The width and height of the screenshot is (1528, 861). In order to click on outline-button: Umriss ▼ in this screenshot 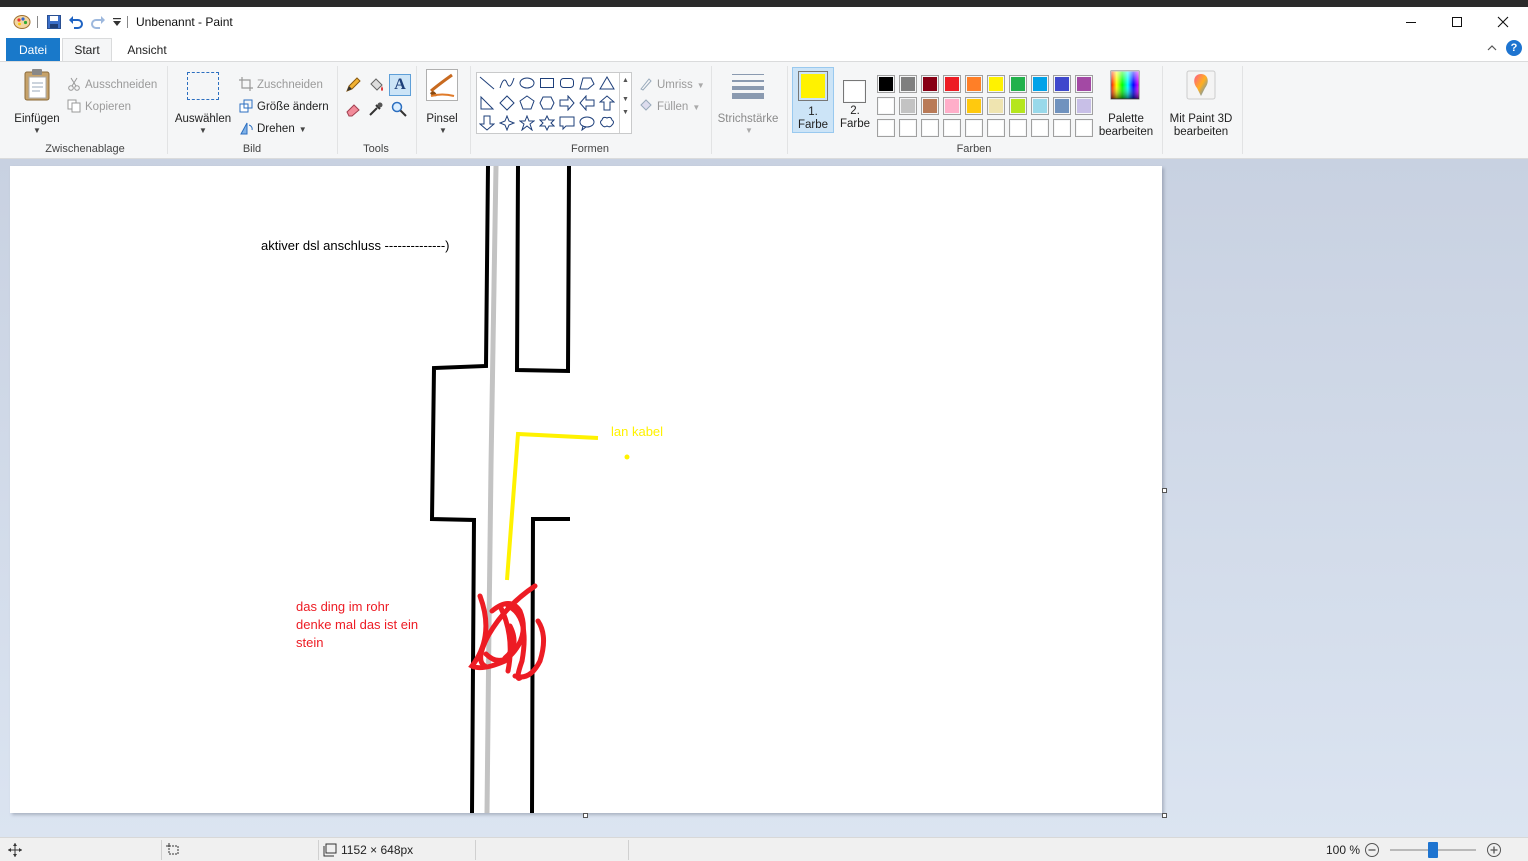, I will do `click(672, 85)`.